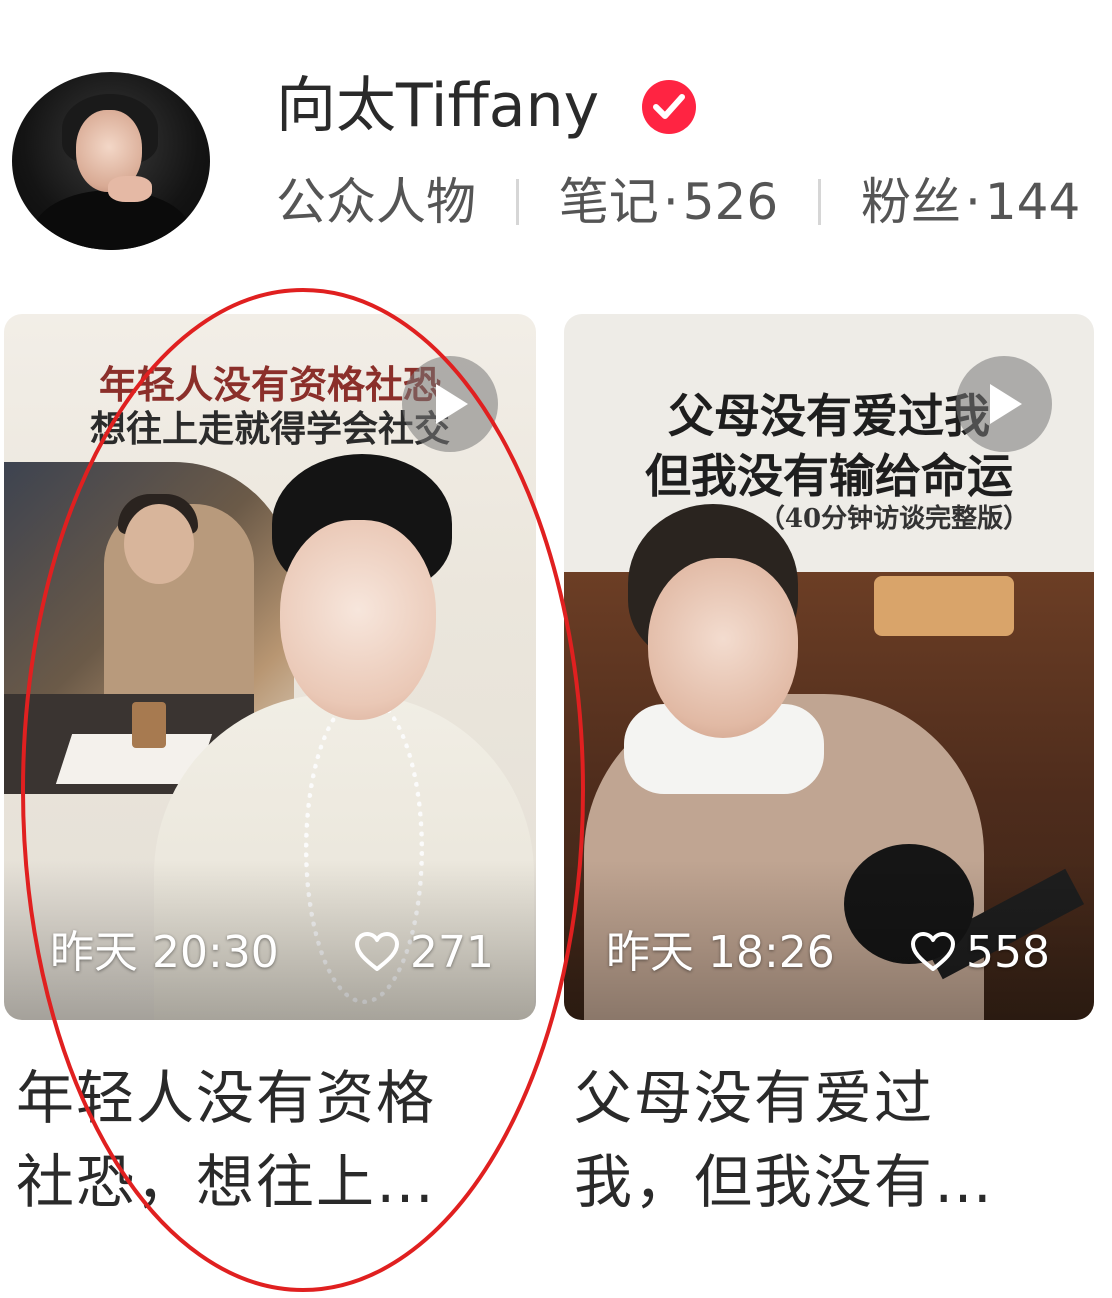 The height and width of the screenshot is (1298, 1112). Describe the element at coordinates (1008, 952) in the screenshot. I see `like-count-value: 558` at that location.